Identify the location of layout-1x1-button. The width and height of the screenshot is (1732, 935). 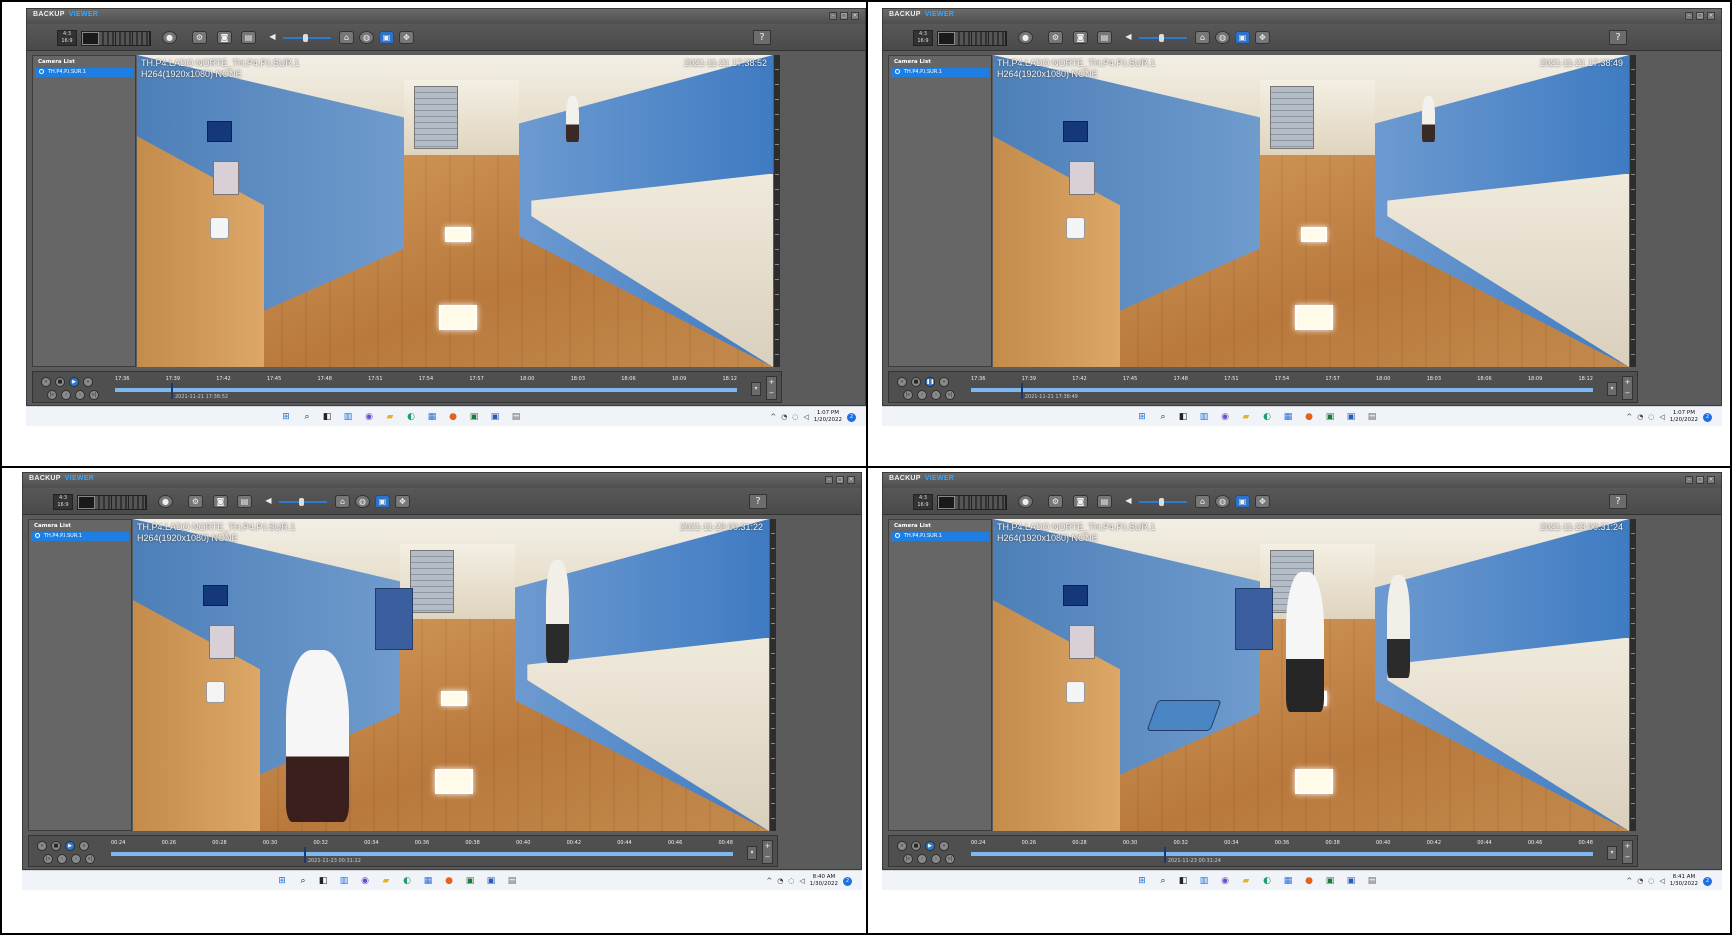
(90, 38).